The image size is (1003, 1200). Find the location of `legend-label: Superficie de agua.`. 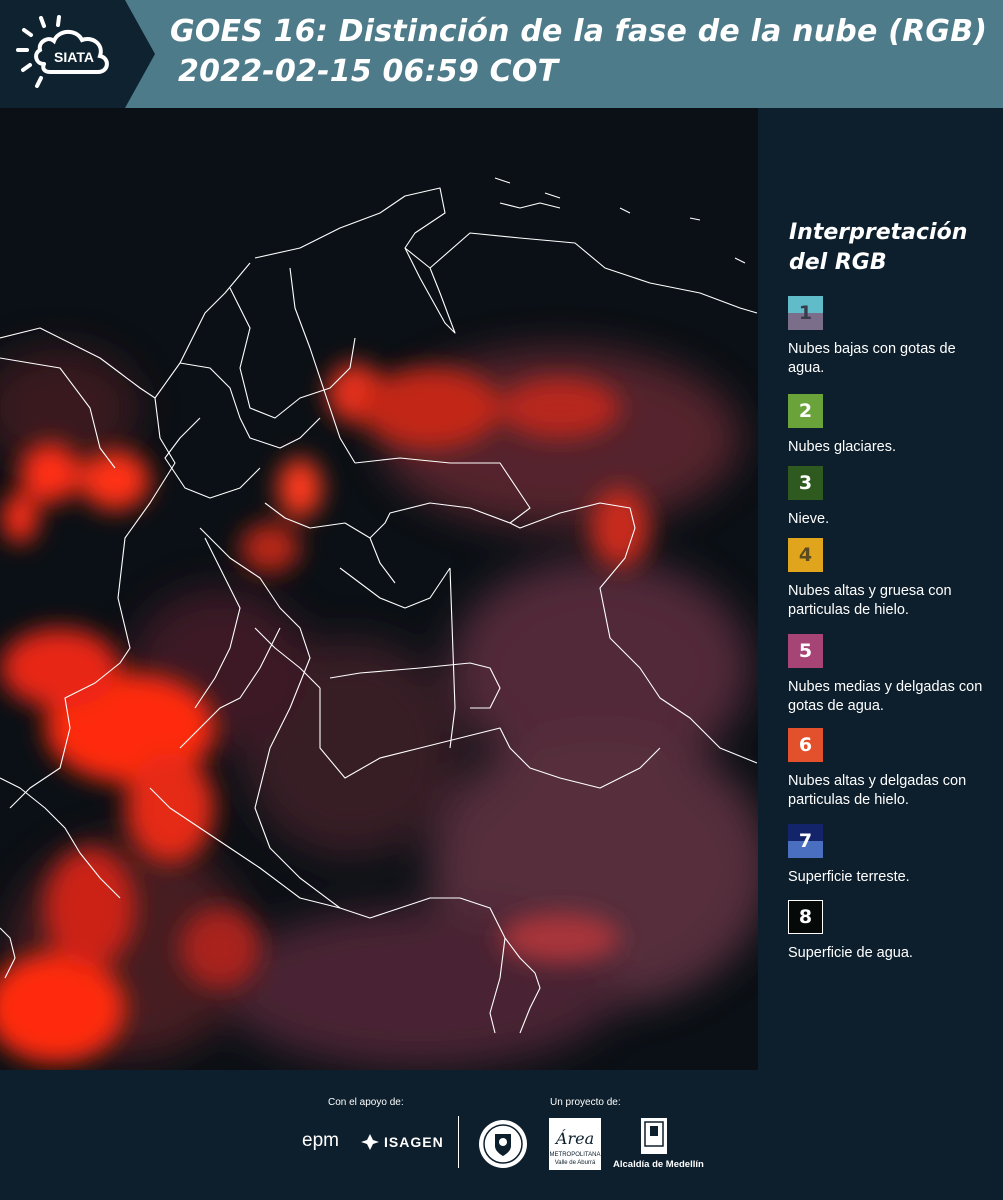

legend-label: Superficie de agua. is located at coordinates (850, 953).